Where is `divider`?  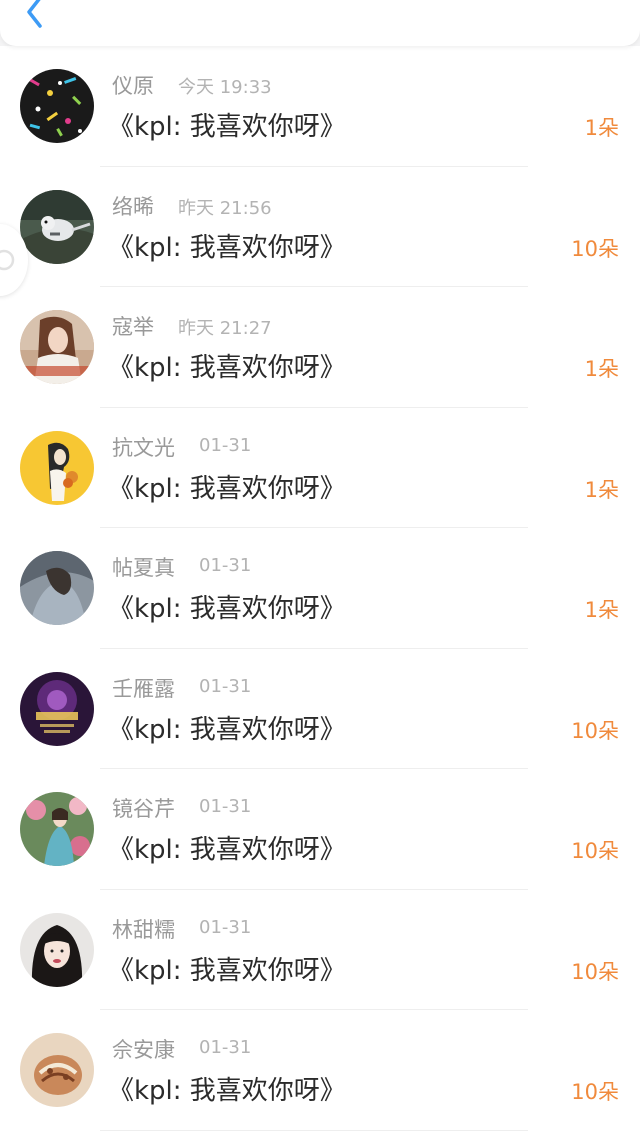
divider is located at coordinates (314, 1130).